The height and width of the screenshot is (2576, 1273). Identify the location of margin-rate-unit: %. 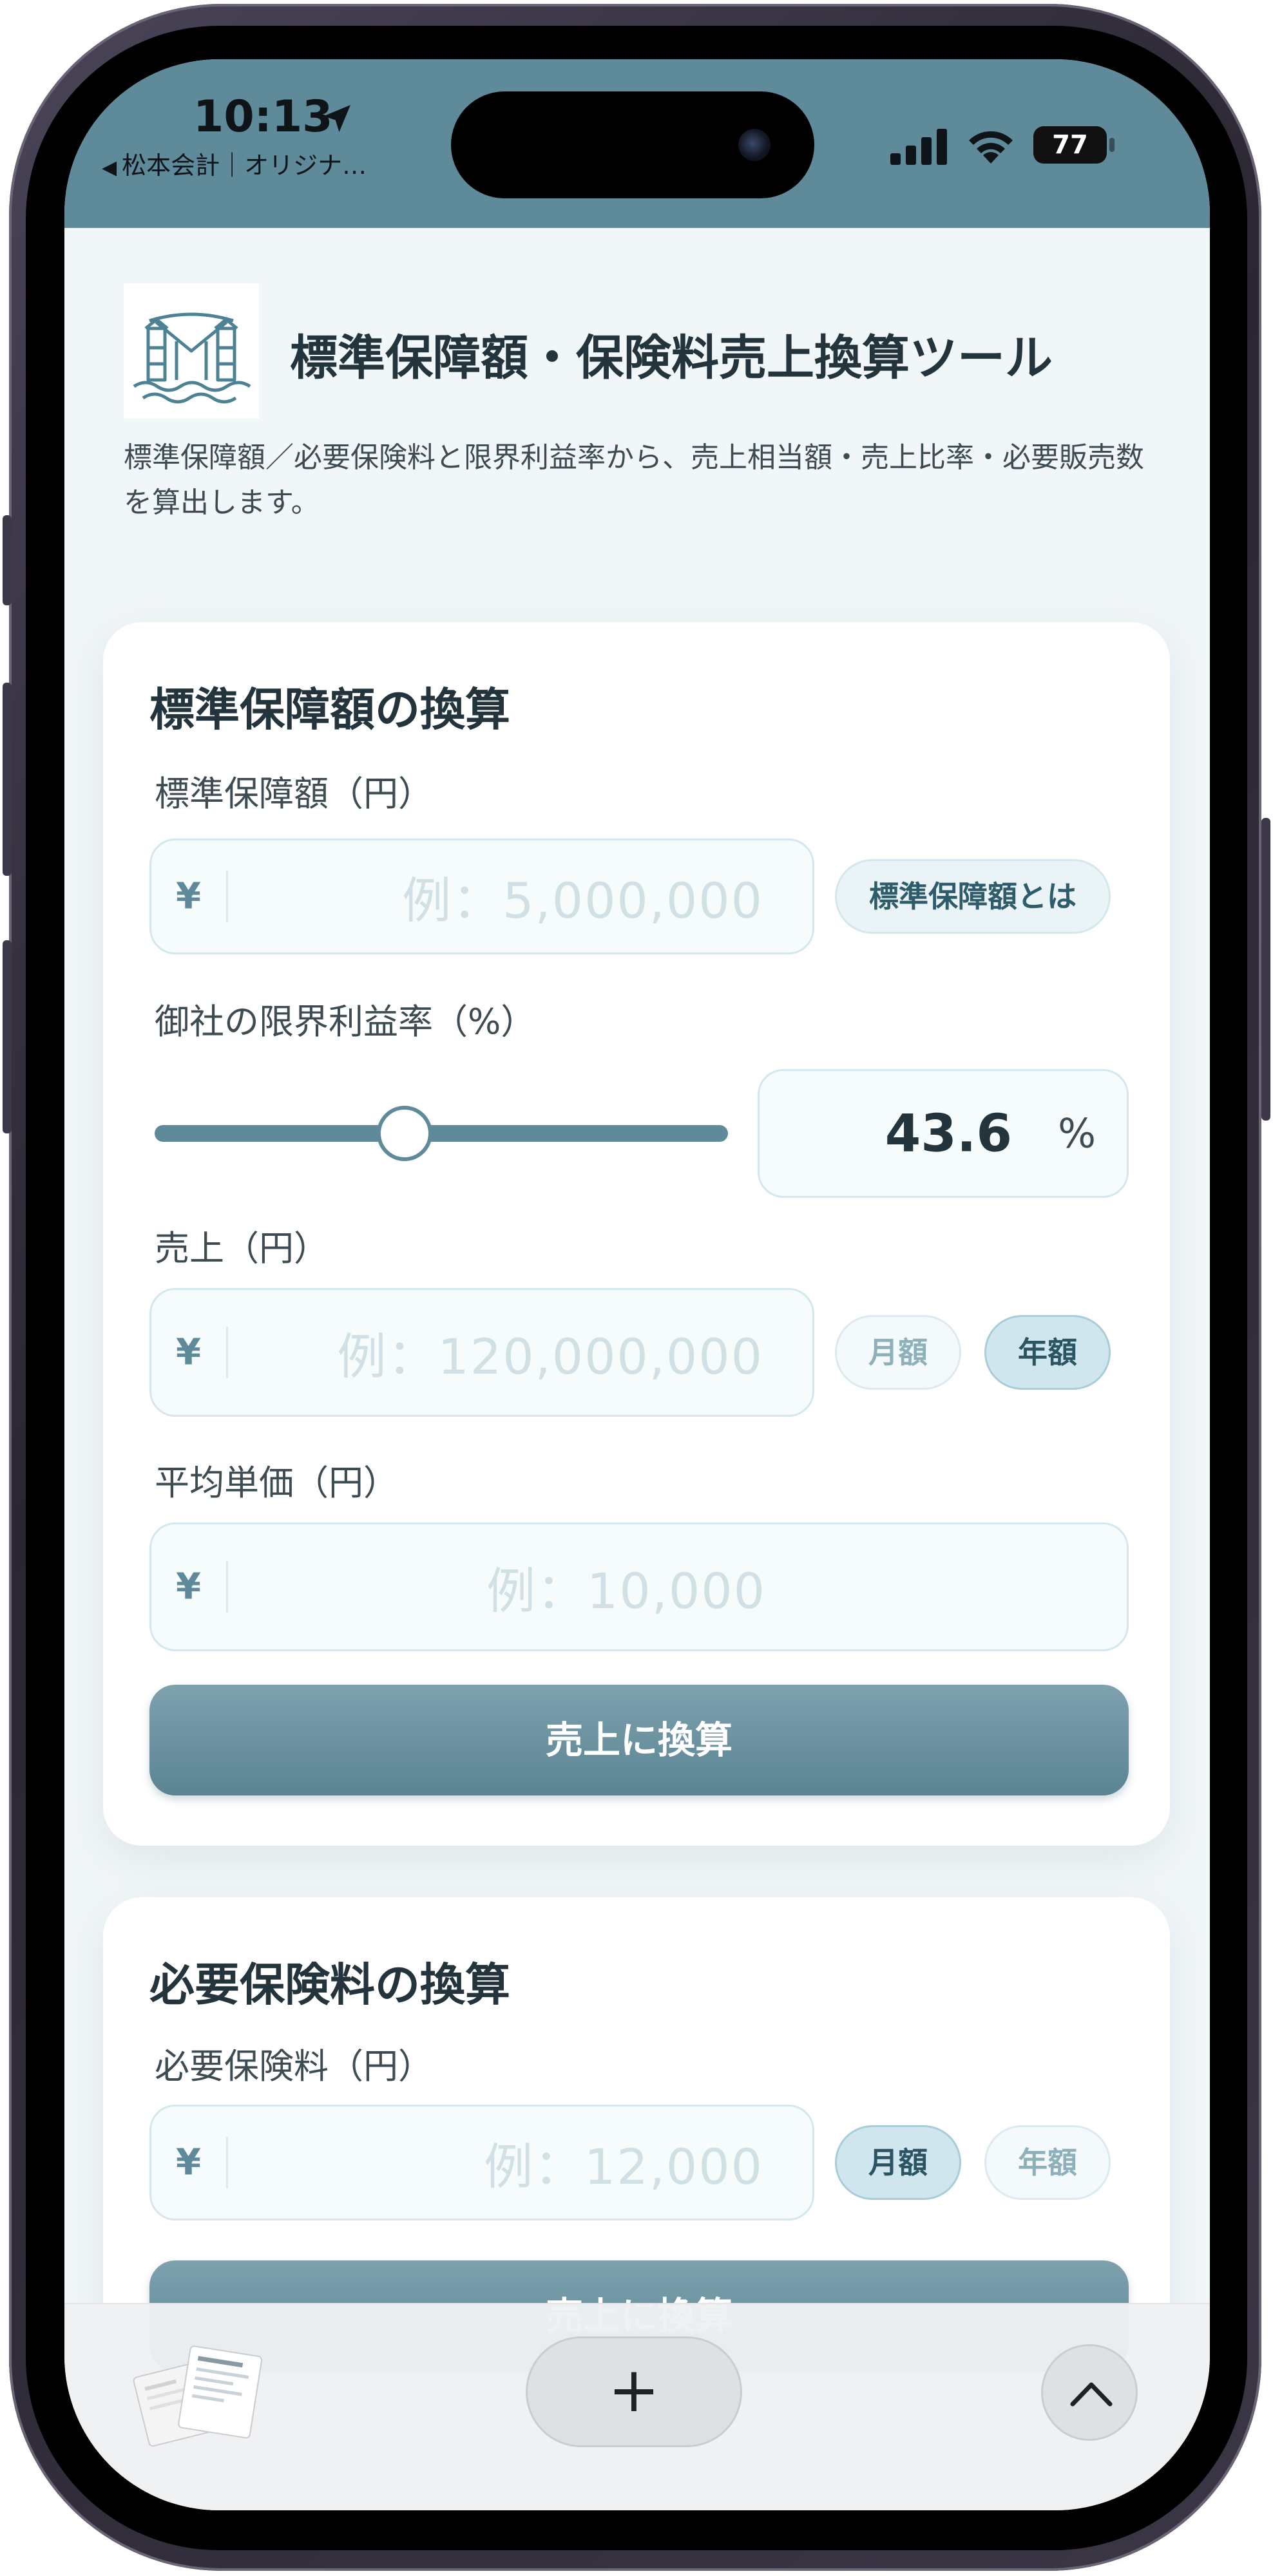
(1077, 1133).